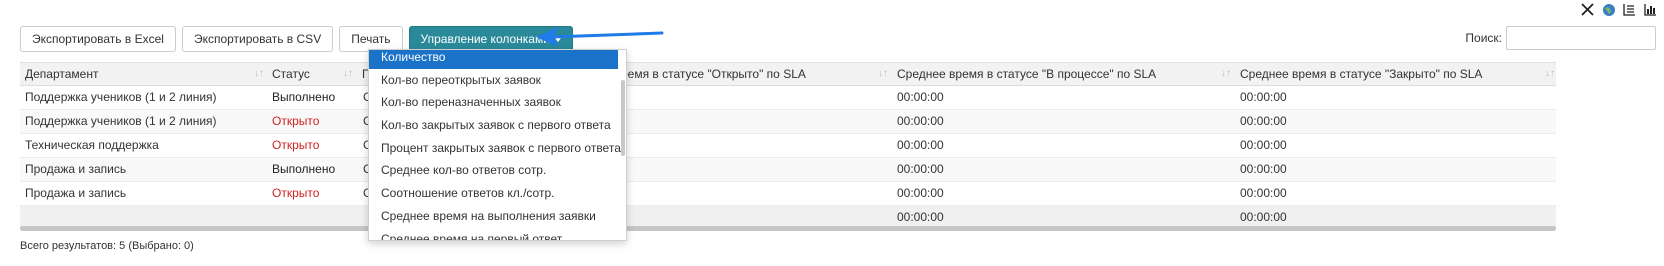 This screenshot has width=1664, height=266. I want to click on search-box: Поиск:, so click(1560, 38).